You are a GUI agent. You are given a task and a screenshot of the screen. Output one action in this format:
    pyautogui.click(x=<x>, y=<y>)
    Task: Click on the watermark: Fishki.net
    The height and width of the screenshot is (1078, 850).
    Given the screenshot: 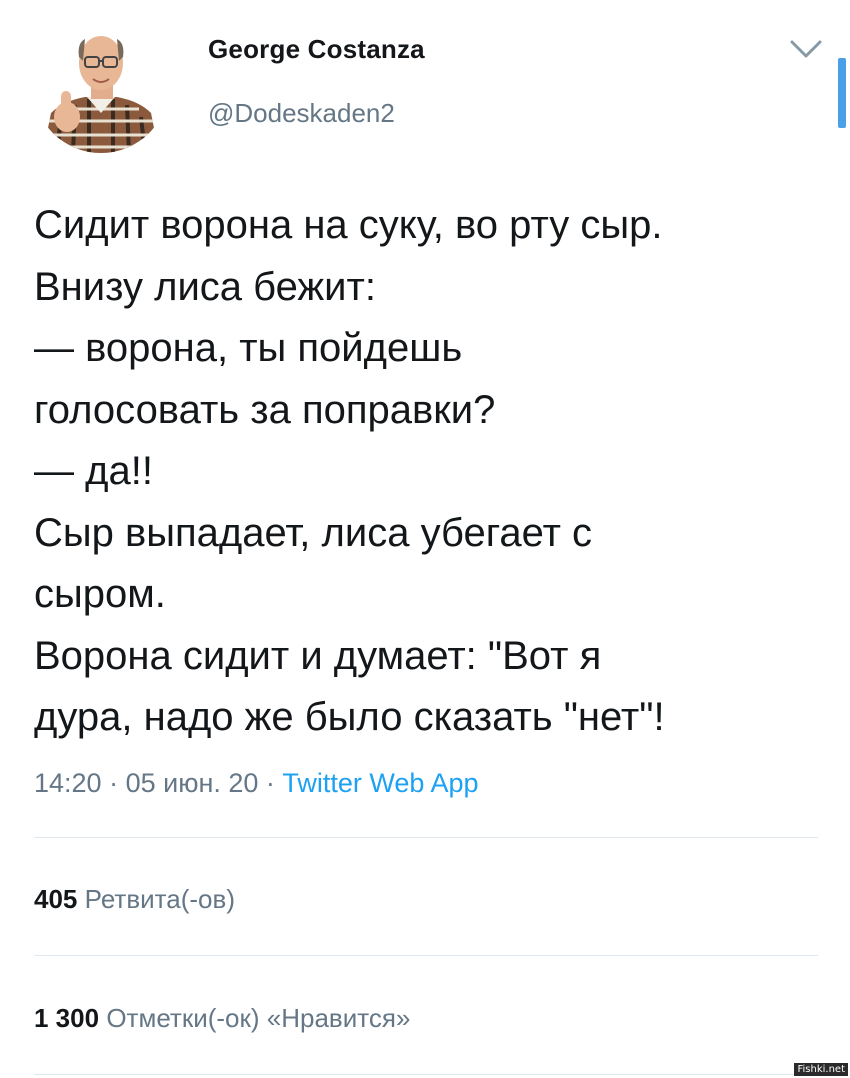 What is the action you would take?
    pyautogui.click(x=821, y=1069)
    